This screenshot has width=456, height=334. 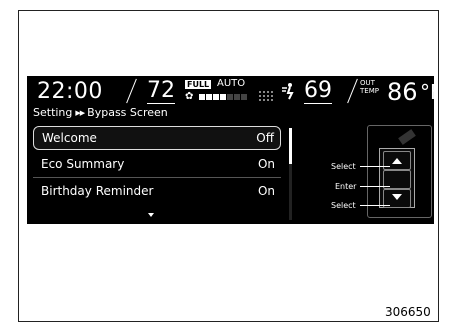 What do you see at coordinates (189, 96) in the screenshot?
I see `fan-icon: ✿` at bounding box center [189, 96].